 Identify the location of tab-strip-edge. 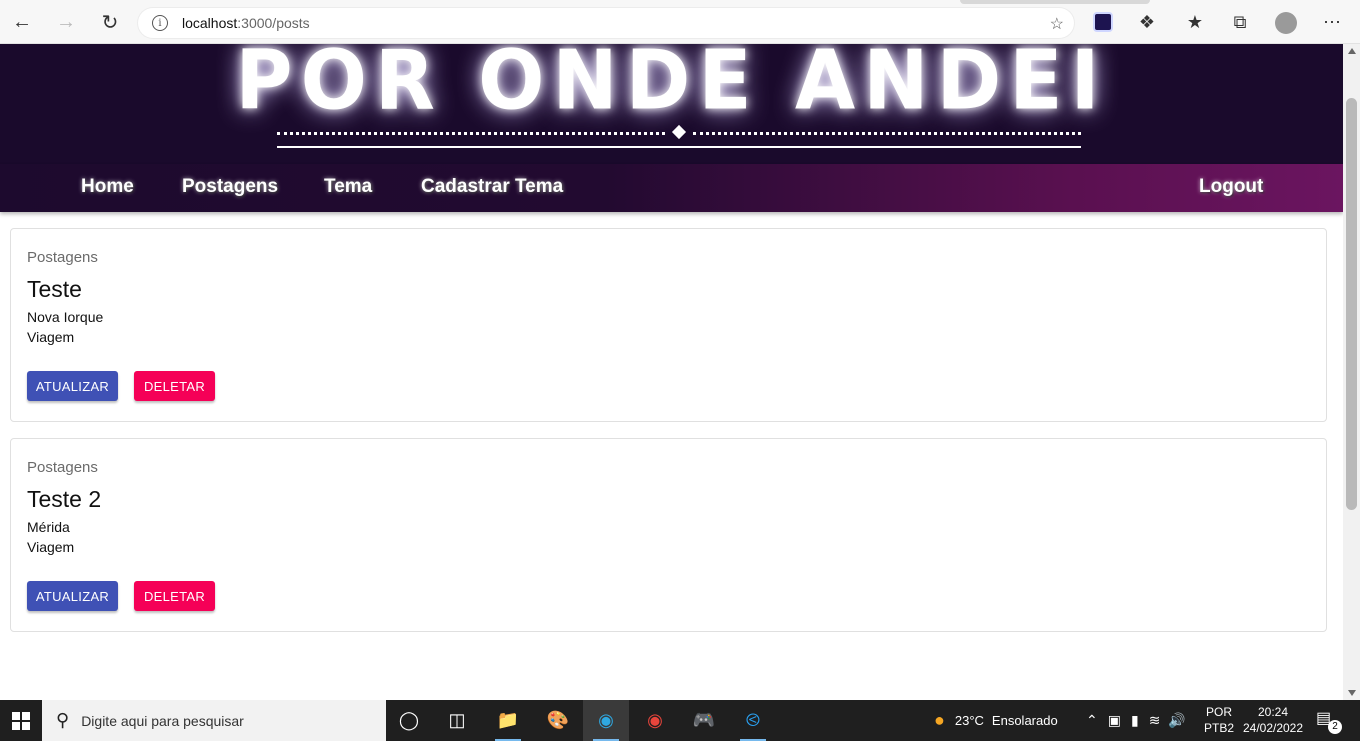
(1055, 2).